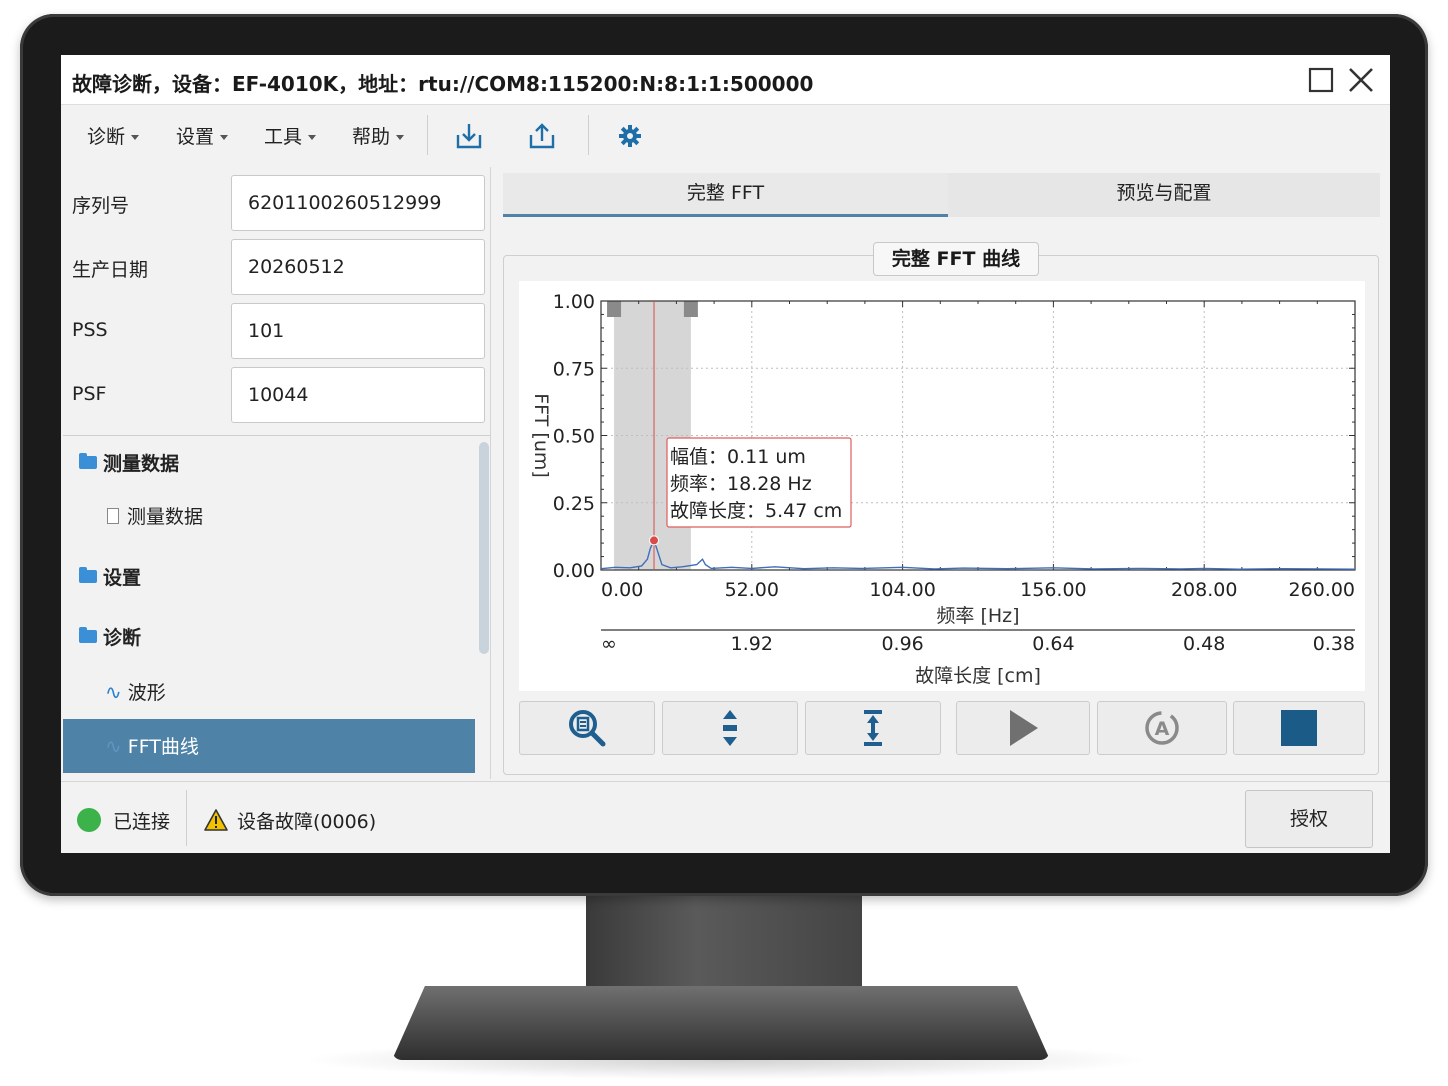 This screenshot has height=1086, width=1448. I want to click on play-button, so click(1023, 728).